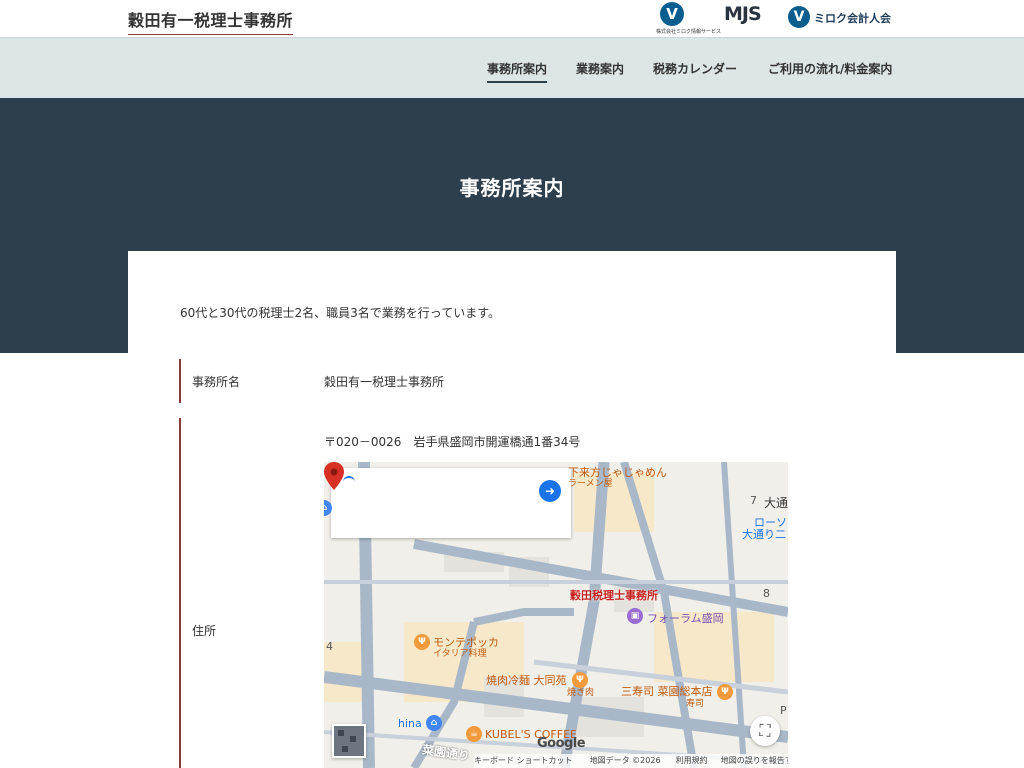 This screenshot has height=768, width=1024. What do you see at coordinates (523, 760) in the screenshot?
I see `keyboard-shortcuts-link: キーボード ショートカット` at bounding box center [523, 760].